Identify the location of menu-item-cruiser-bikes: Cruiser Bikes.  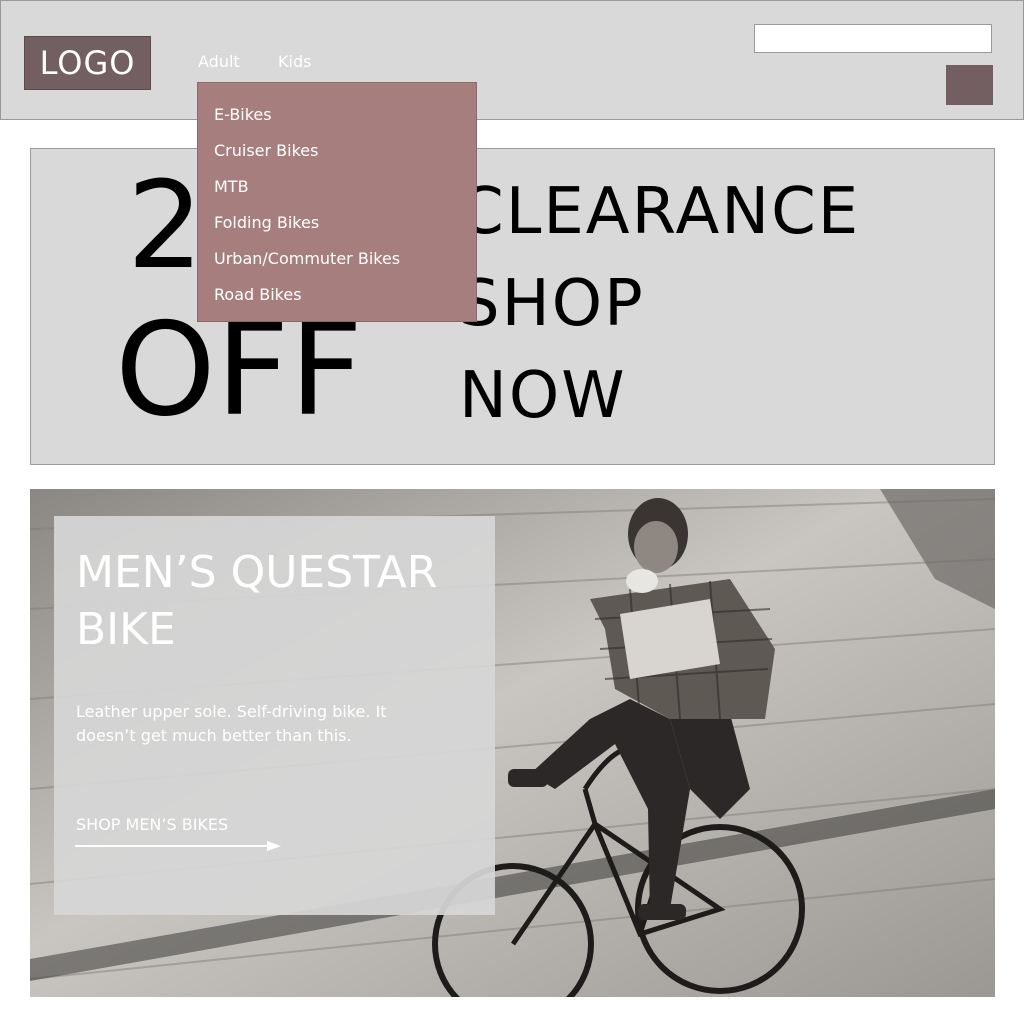
(266, 150).